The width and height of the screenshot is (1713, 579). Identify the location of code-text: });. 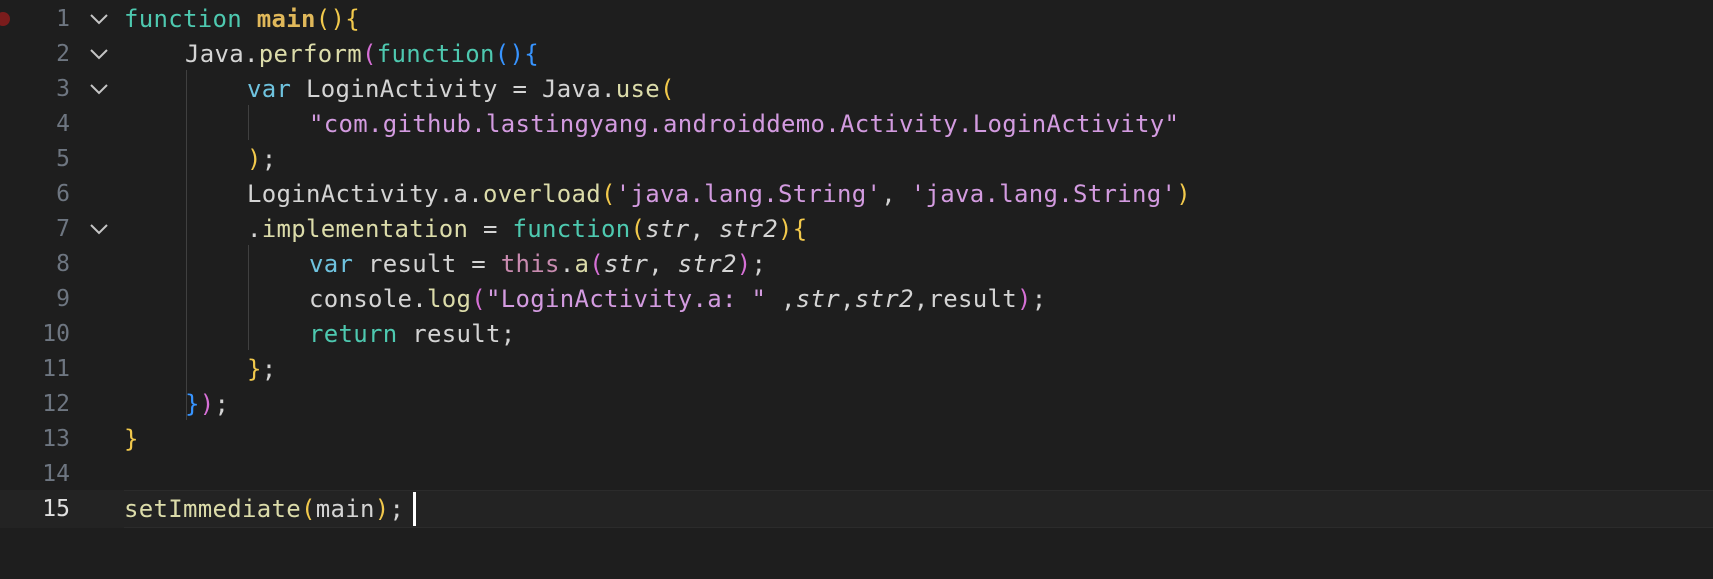
(207, 404).